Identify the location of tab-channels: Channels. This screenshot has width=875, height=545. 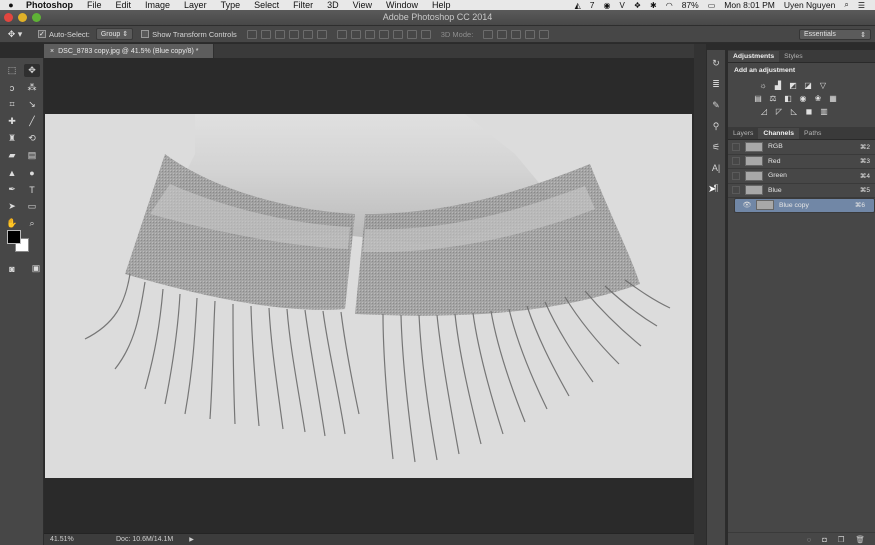
(778, 133).